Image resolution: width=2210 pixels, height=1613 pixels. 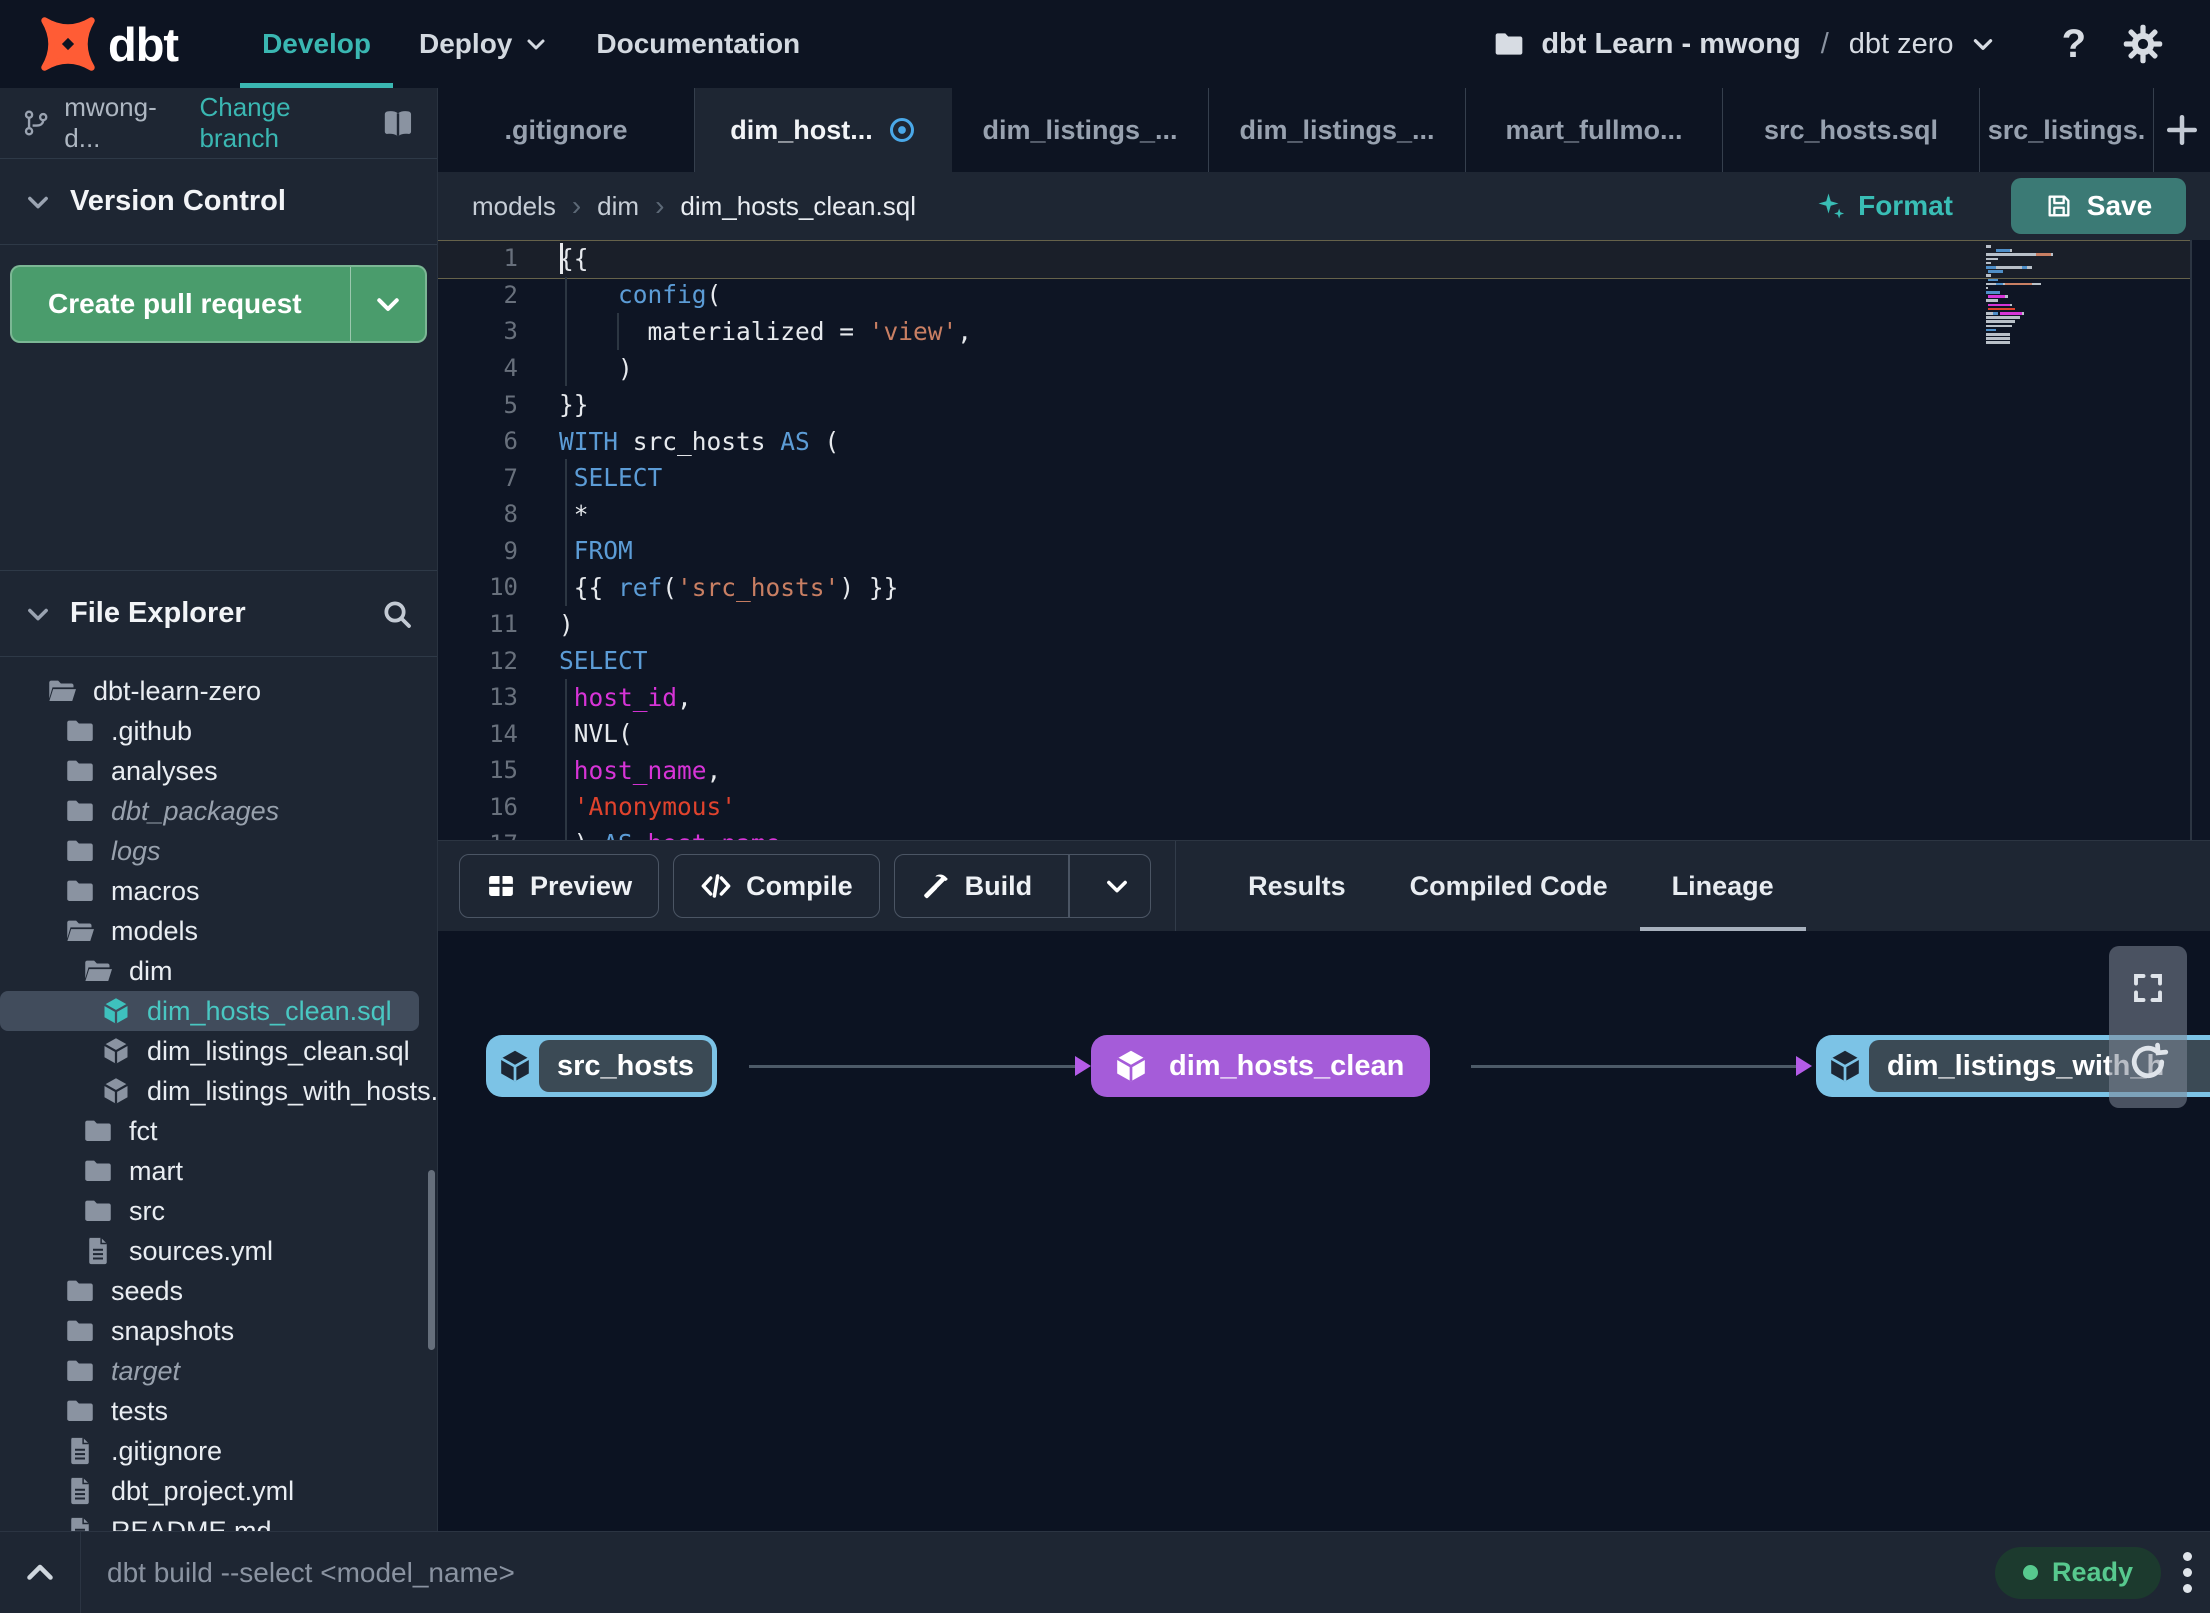 I want to click on code-line: {{ ref('src_hosts') }}, so click(x=1269, y=587).